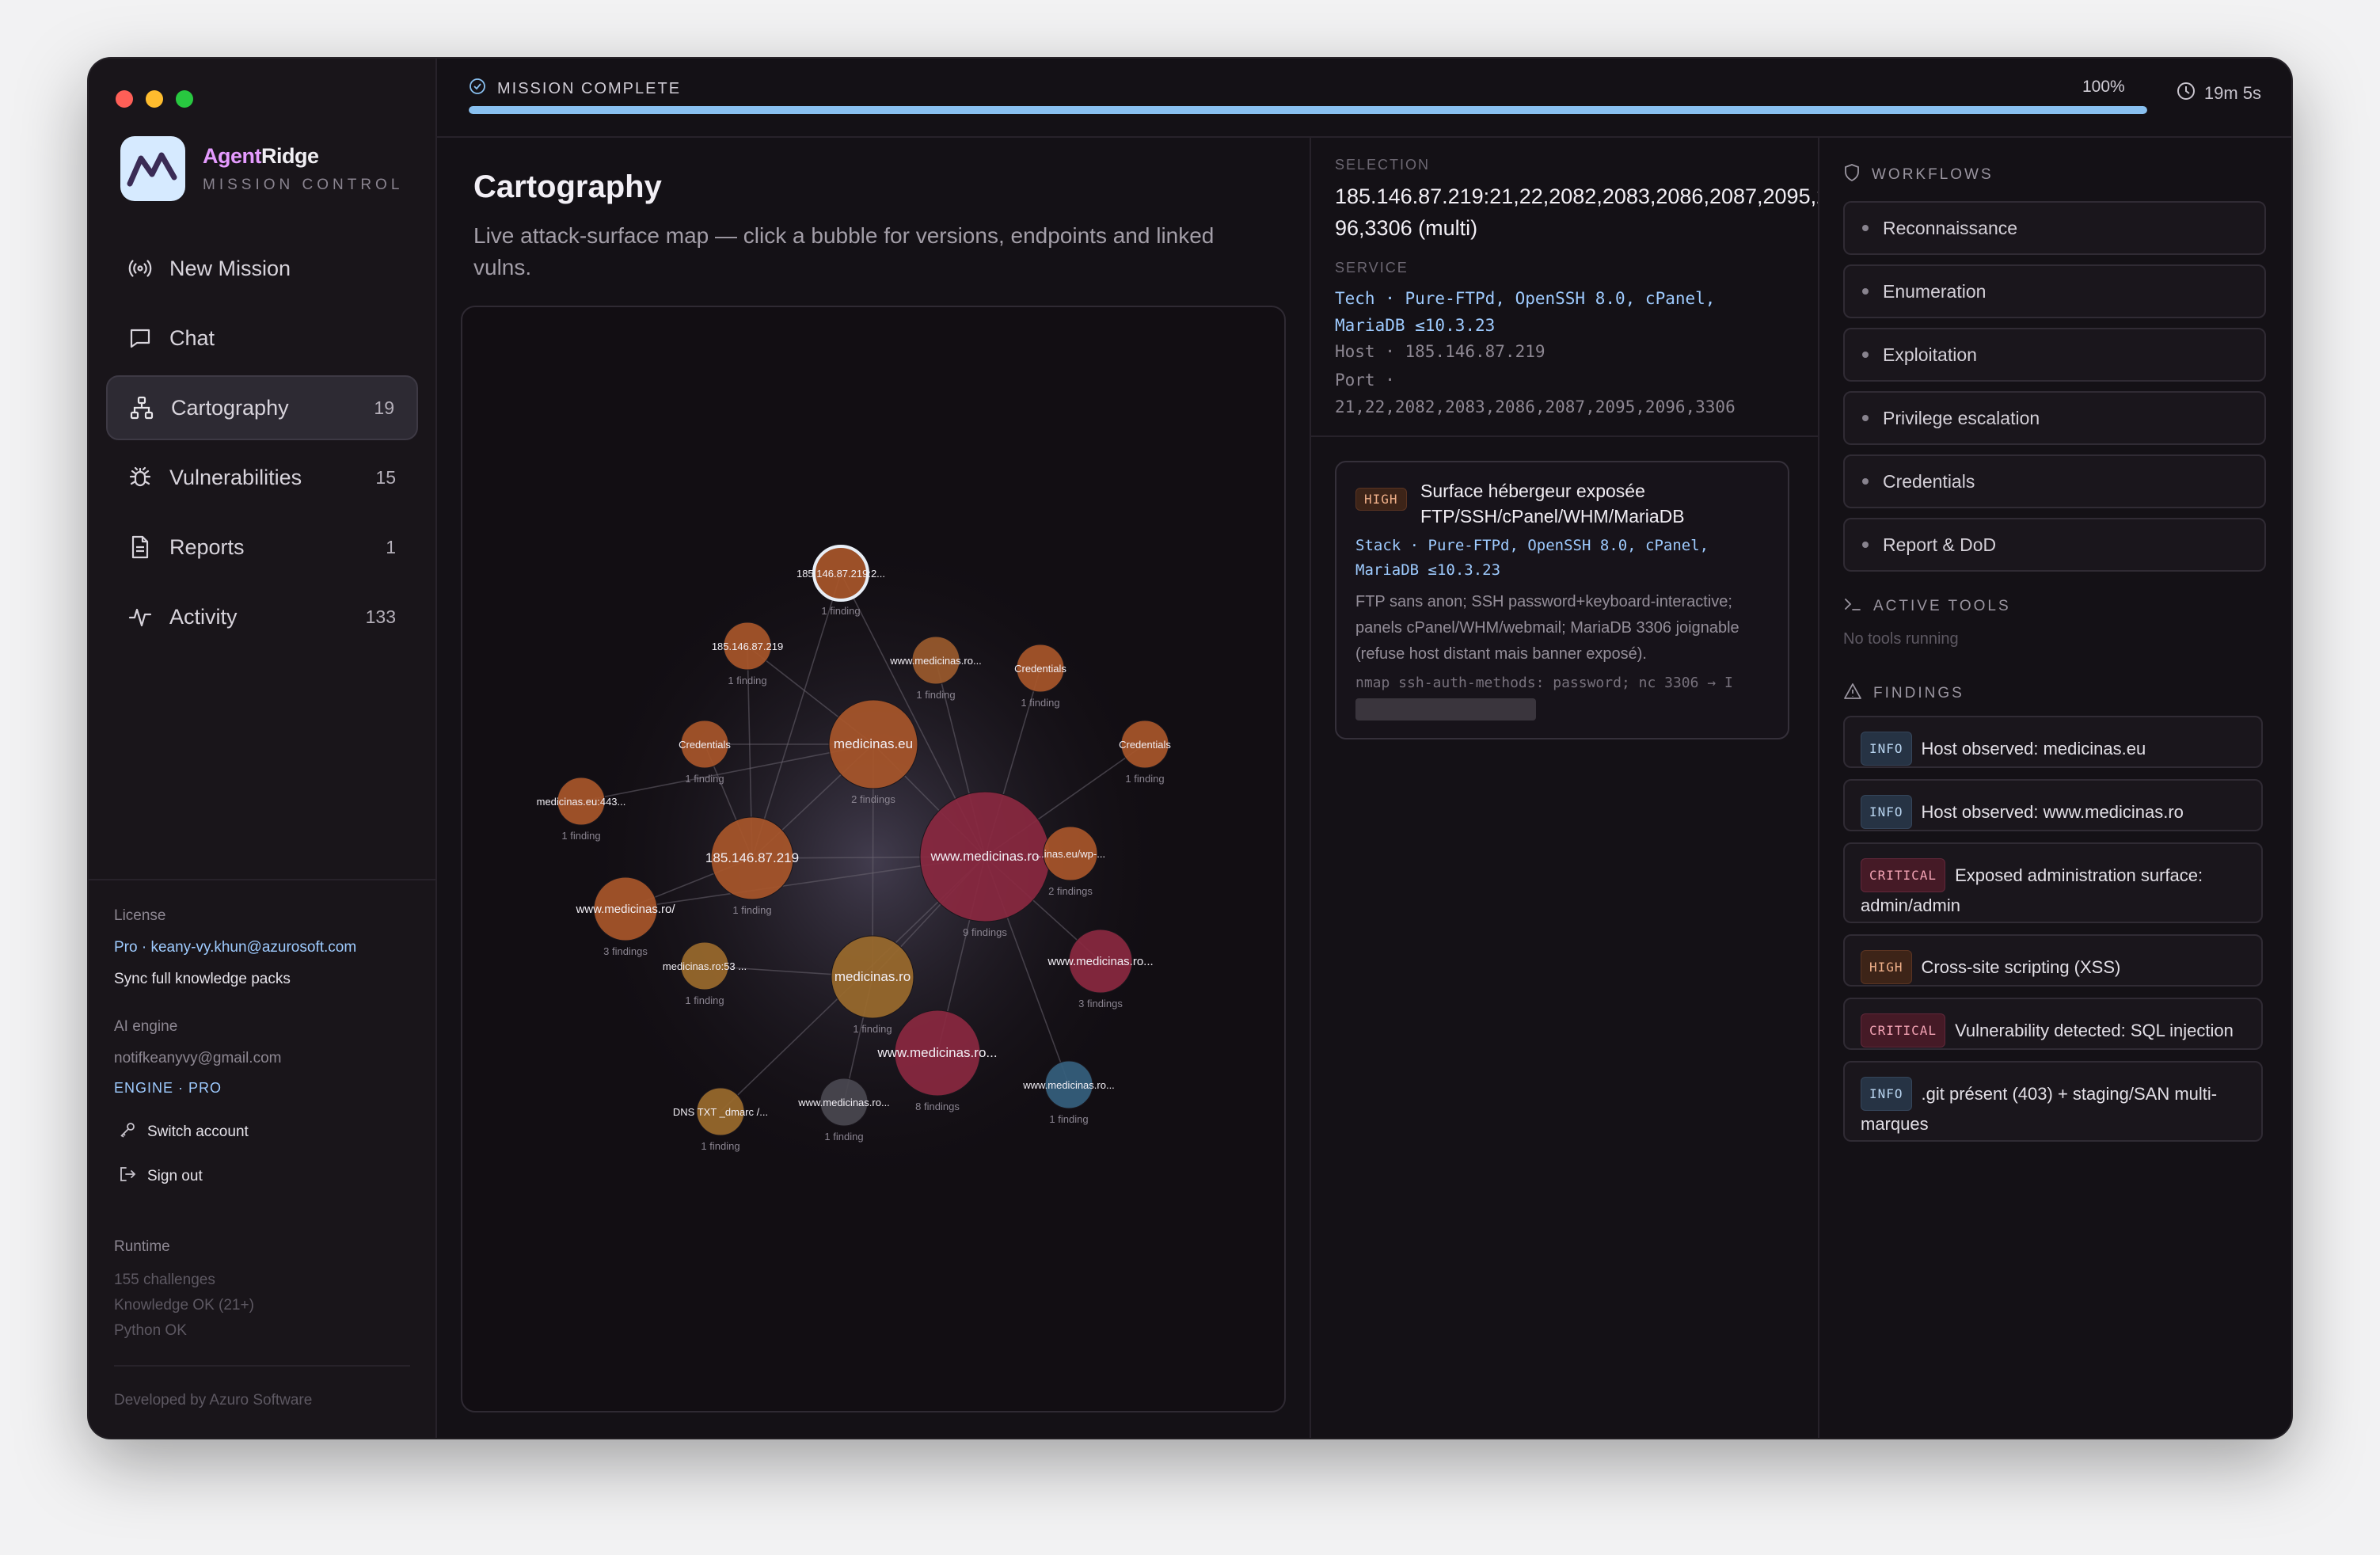 This screenshot has height=1555, width=2380. Describe the element at coordinates (262, 339) in the screenshot. I see `sidebar-item-chat: Chat` at that location.